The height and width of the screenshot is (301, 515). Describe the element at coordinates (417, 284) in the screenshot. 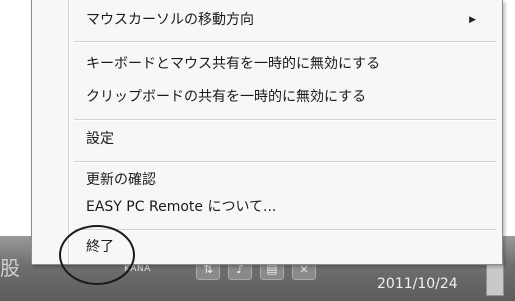

I see `clock-date: 2011/10/24` at that location.